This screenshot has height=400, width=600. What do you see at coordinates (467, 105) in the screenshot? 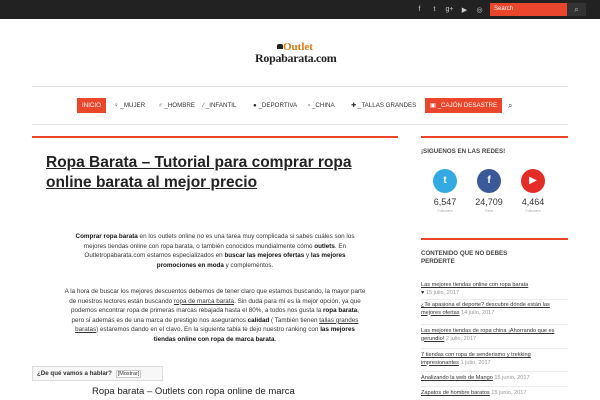
I see `nav-label: _CAJÓN DESASTRE` at bounding box center [467, 105].